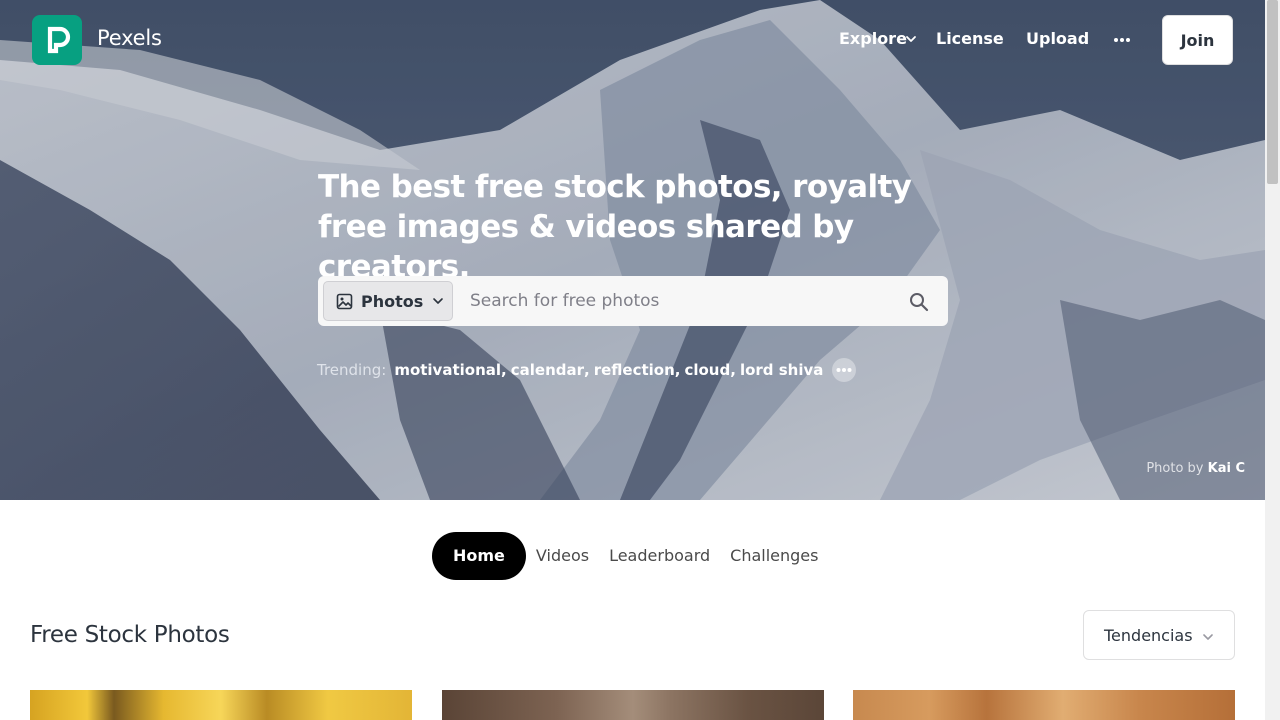 The height and width of the screenshot is (720, 1280). I want to click on pexels-logo, so click(57, 40).